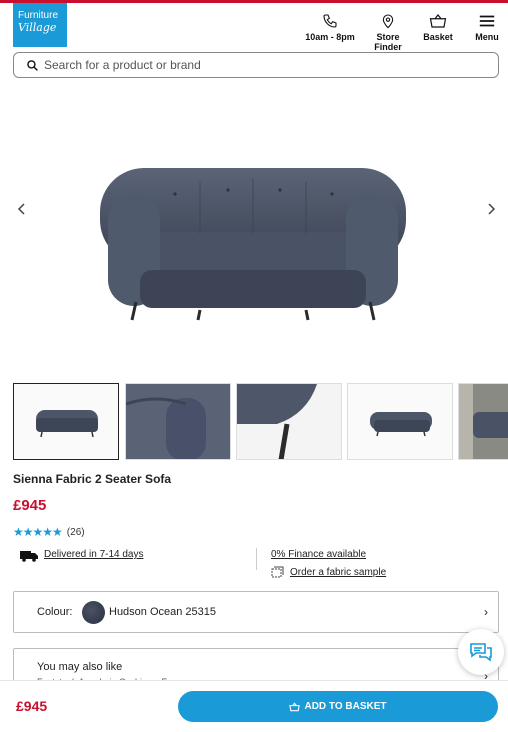 The width and height of the screenshot is (508, 732). Describe the element at coordinates (32, 706) in the screenshot. I see `sticky-price: £945` at that location.